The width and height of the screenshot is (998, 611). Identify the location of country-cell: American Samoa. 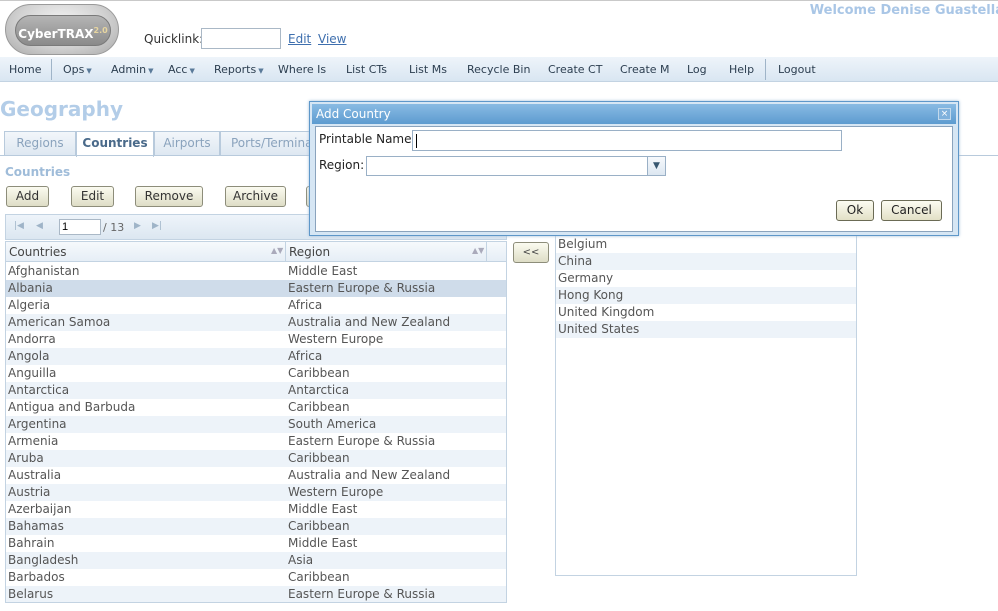
(59, 322).